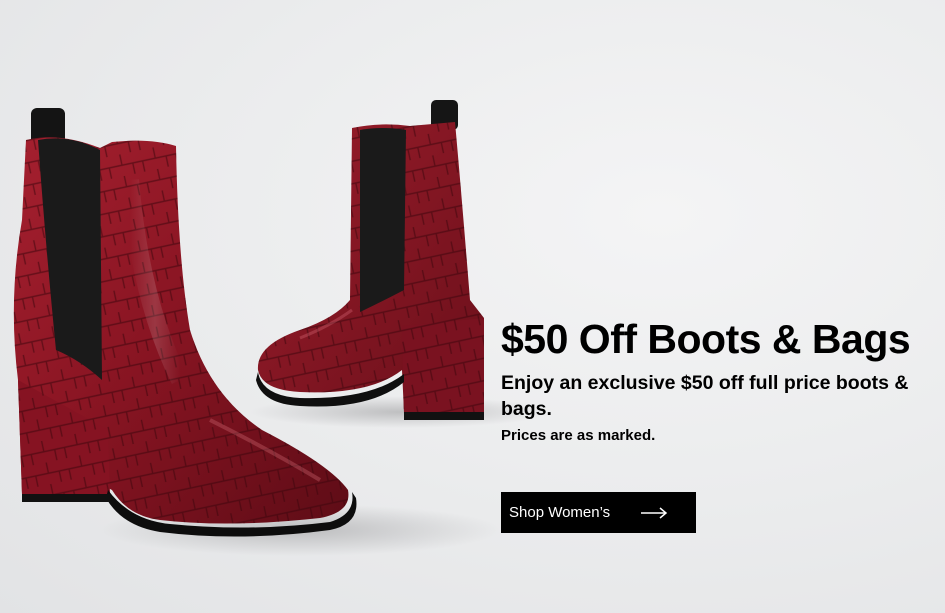  Describe the element at coordinates (578, 435) in the screenshot. I see `promo-note: Prices are as marked.` at that location.